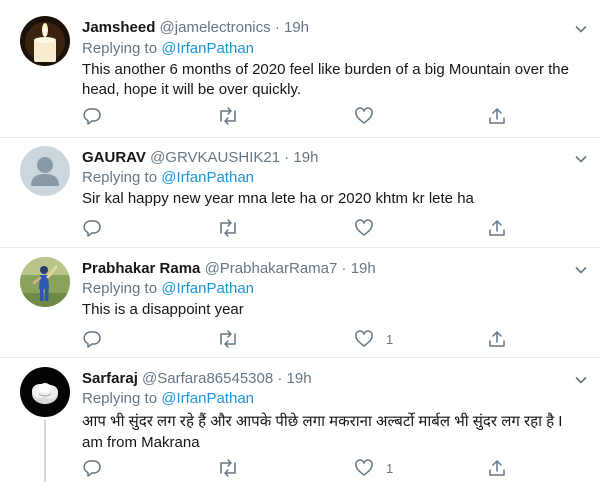  I want to click on thread-line, so click(45, 451).